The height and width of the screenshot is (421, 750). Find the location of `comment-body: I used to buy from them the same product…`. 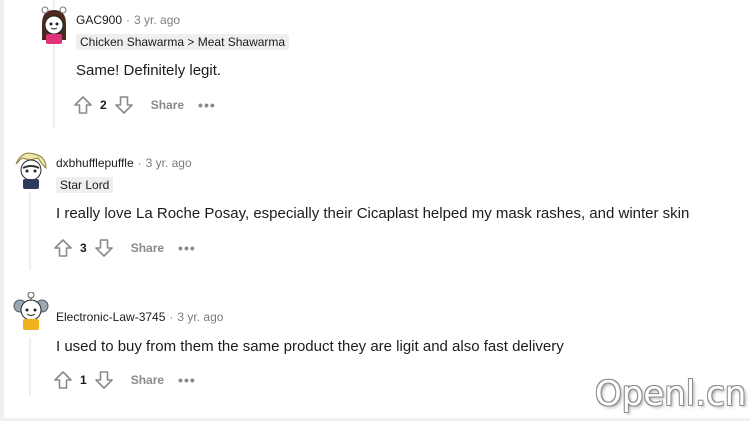

comment-body: I used to buy from them the same product… is located at coordinates (310, 346).